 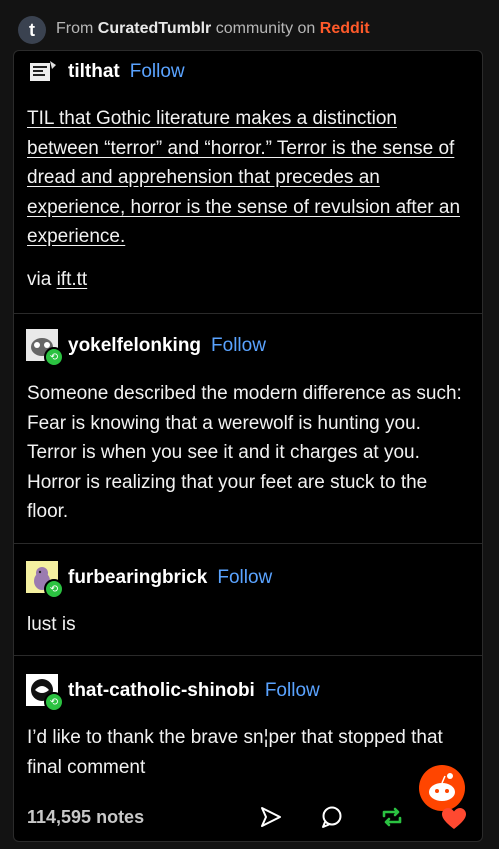 I want to click on username-label: yokelfelonking, so click(x=134, y=345).